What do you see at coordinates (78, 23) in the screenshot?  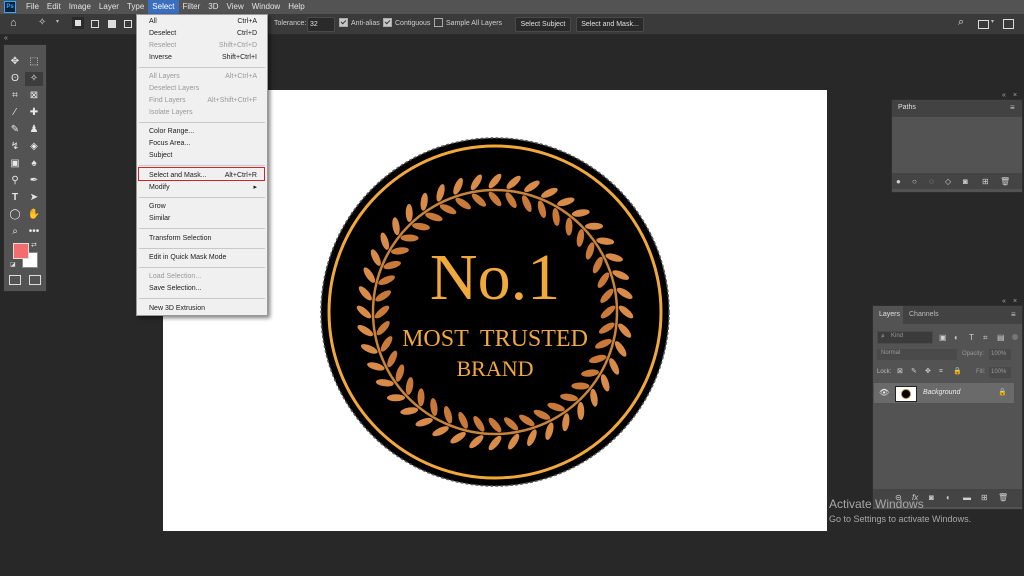 I see `new-selection-button` at bounding box center [78, 23].